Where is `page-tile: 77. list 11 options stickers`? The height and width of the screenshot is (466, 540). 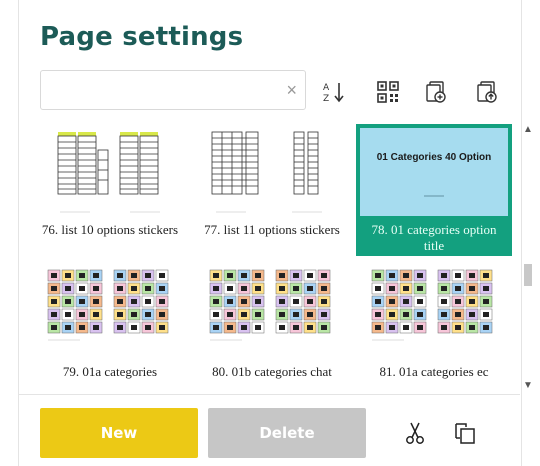
page-tile: 77. list 11 options stickers is located at coordinates (272, 189).